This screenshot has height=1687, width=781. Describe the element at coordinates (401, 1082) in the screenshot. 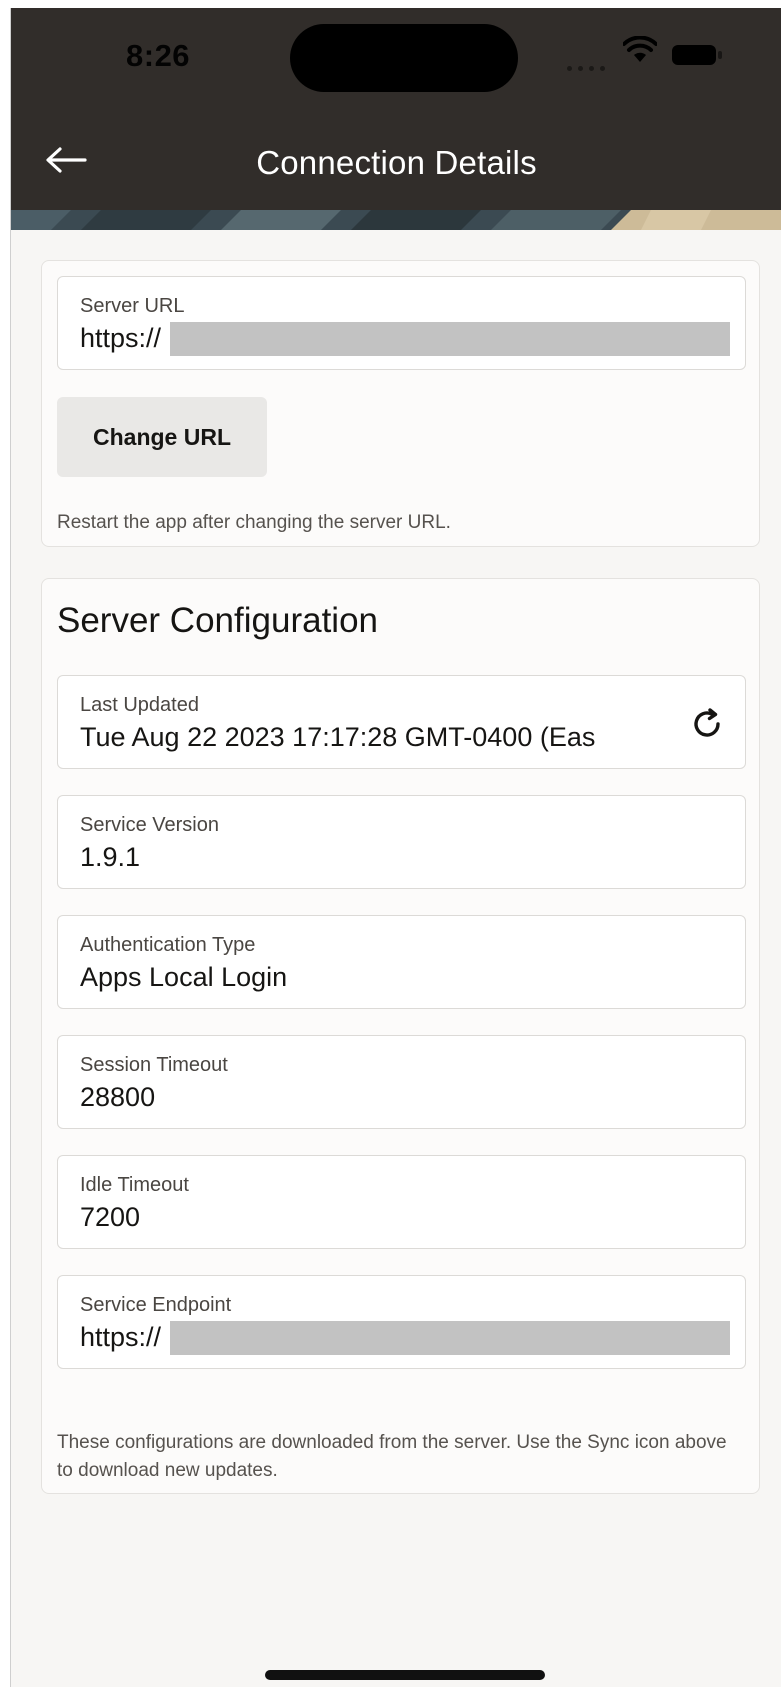

I see `session-timeout-field: Session Timeout 28800` at that location.